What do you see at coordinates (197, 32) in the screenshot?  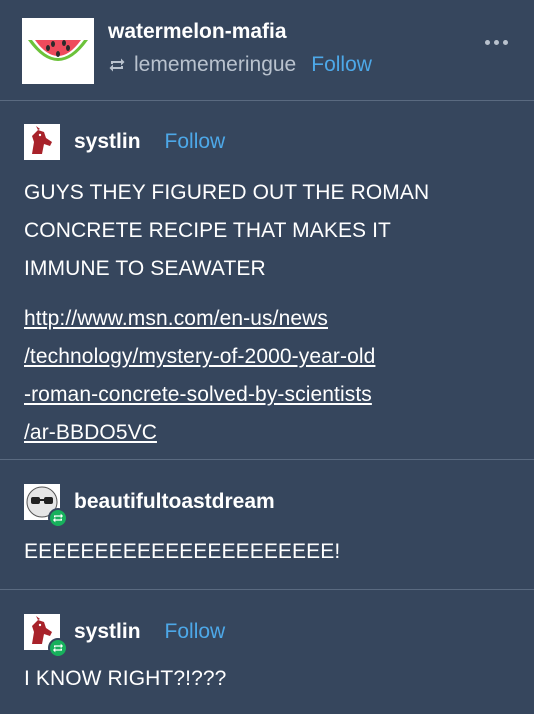 I see `blog-name: watermelon-mafia` at bounding box center [197, 32].